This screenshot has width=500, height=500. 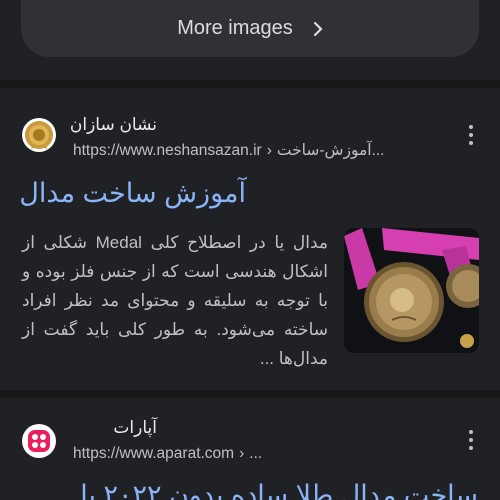 What do you see at coordinates (235, 28) in the screenshot?
I see `more-images-label: More images` at bounding box center [235, 28].